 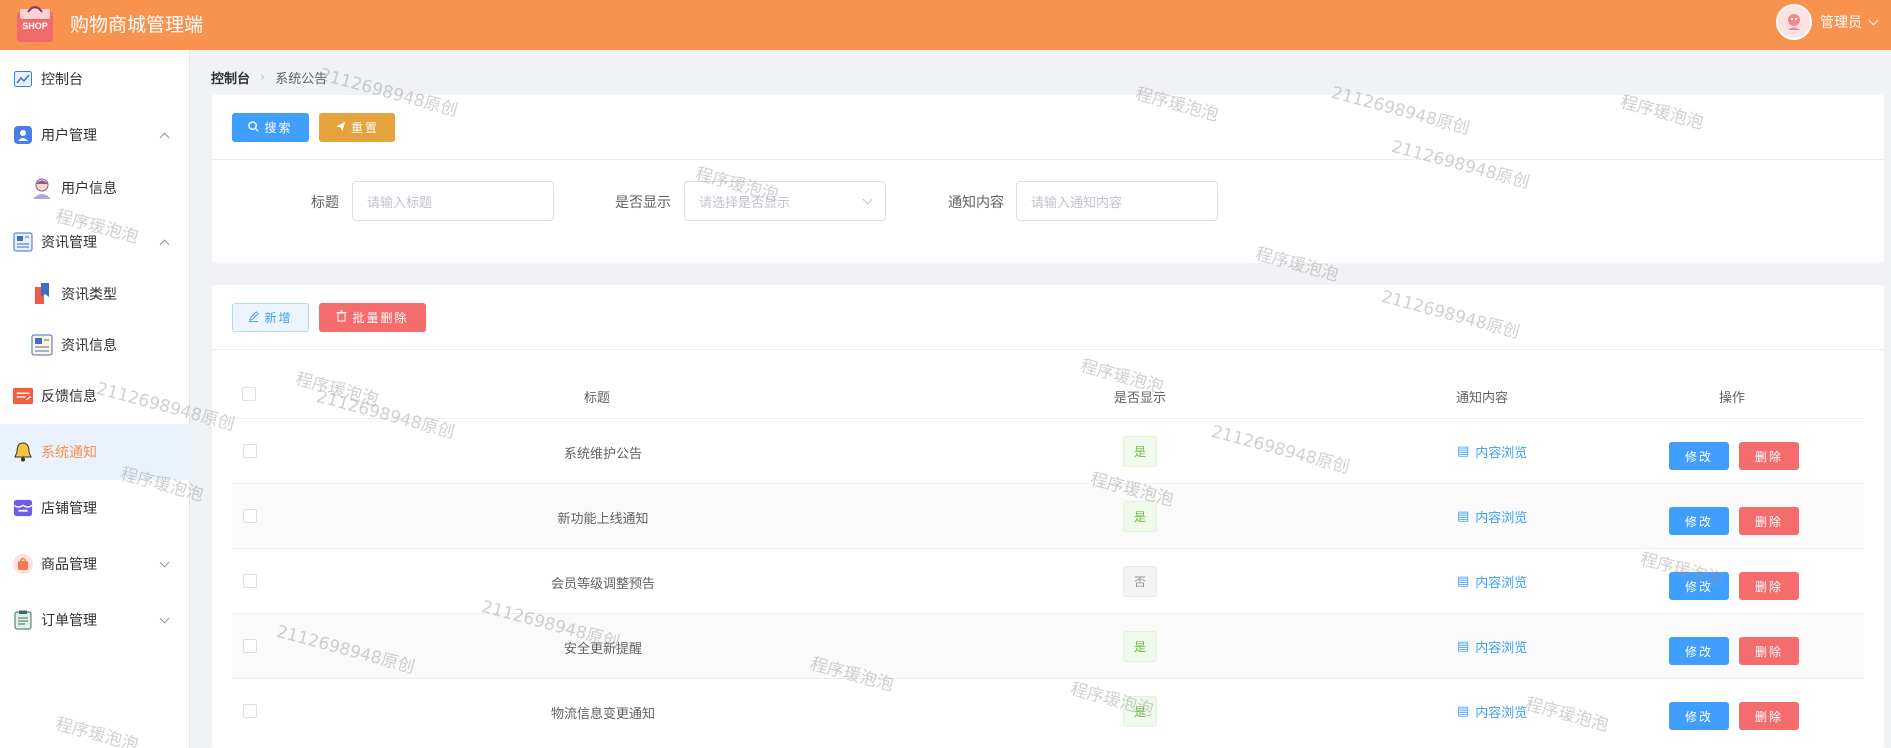 What do you see at coordinates (23, 135) in the screenshot?
I see `user-group-icon` at bounding box center [23, 135].